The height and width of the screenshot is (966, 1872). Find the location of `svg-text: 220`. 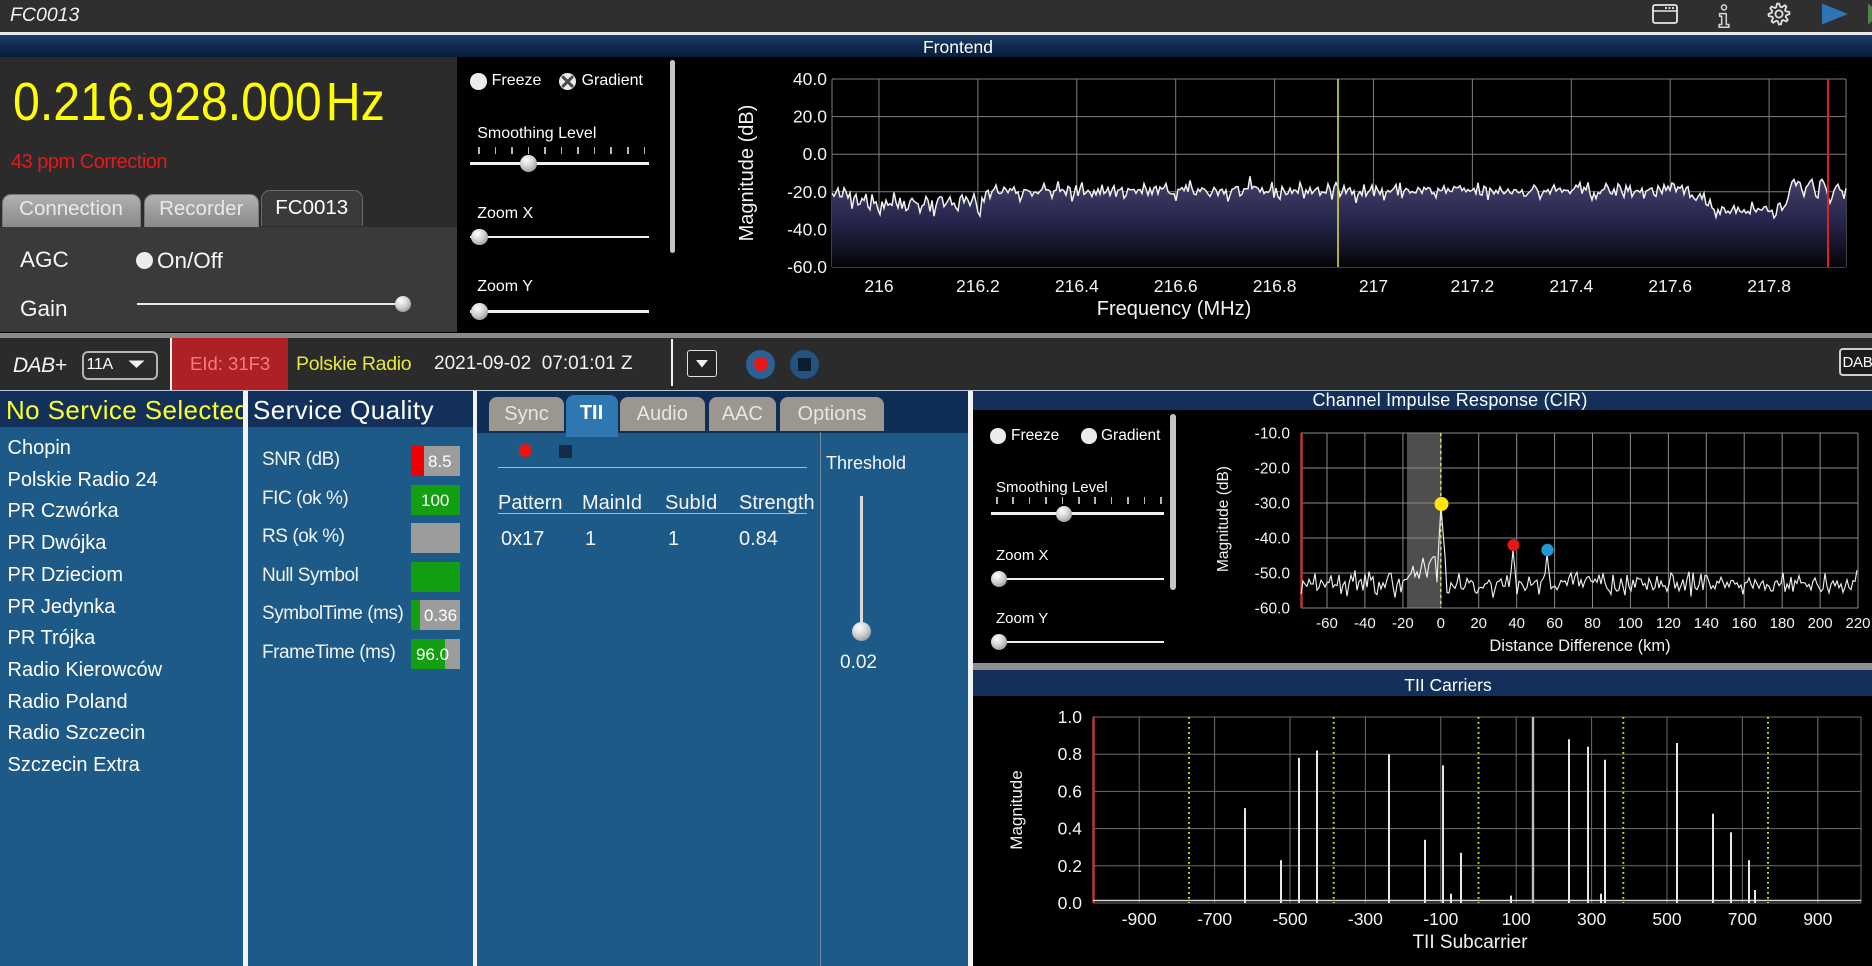

svg-text: 220 is located at coordinates (1857, 623).